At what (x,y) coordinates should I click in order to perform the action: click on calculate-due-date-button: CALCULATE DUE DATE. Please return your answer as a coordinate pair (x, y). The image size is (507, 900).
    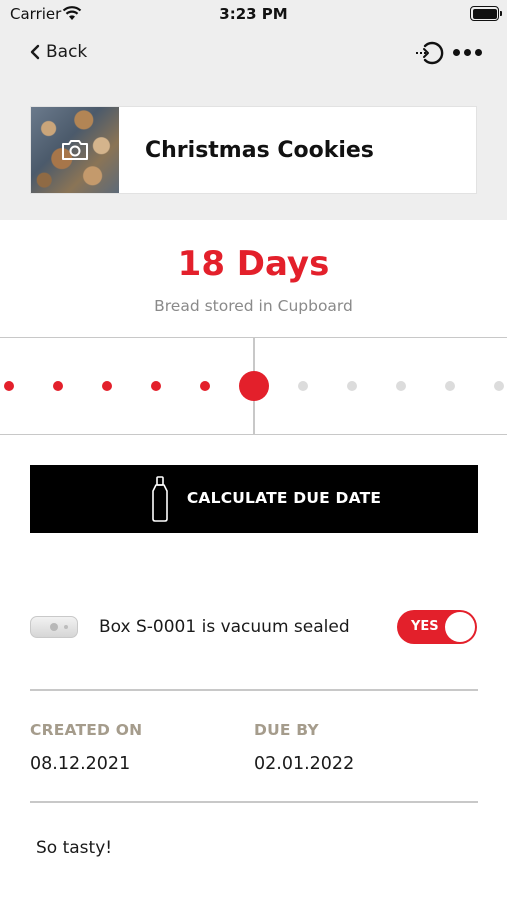
    Looking at the image, I should click on (254, 499).